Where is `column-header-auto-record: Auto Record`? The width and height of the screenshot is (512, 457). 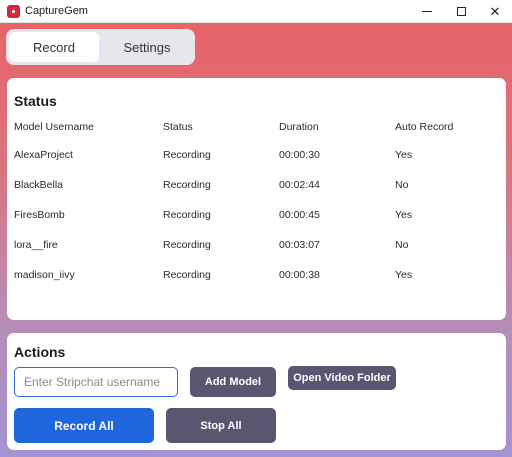
column-header-auto-record: Auto Record is located at coordinates (424, 127).